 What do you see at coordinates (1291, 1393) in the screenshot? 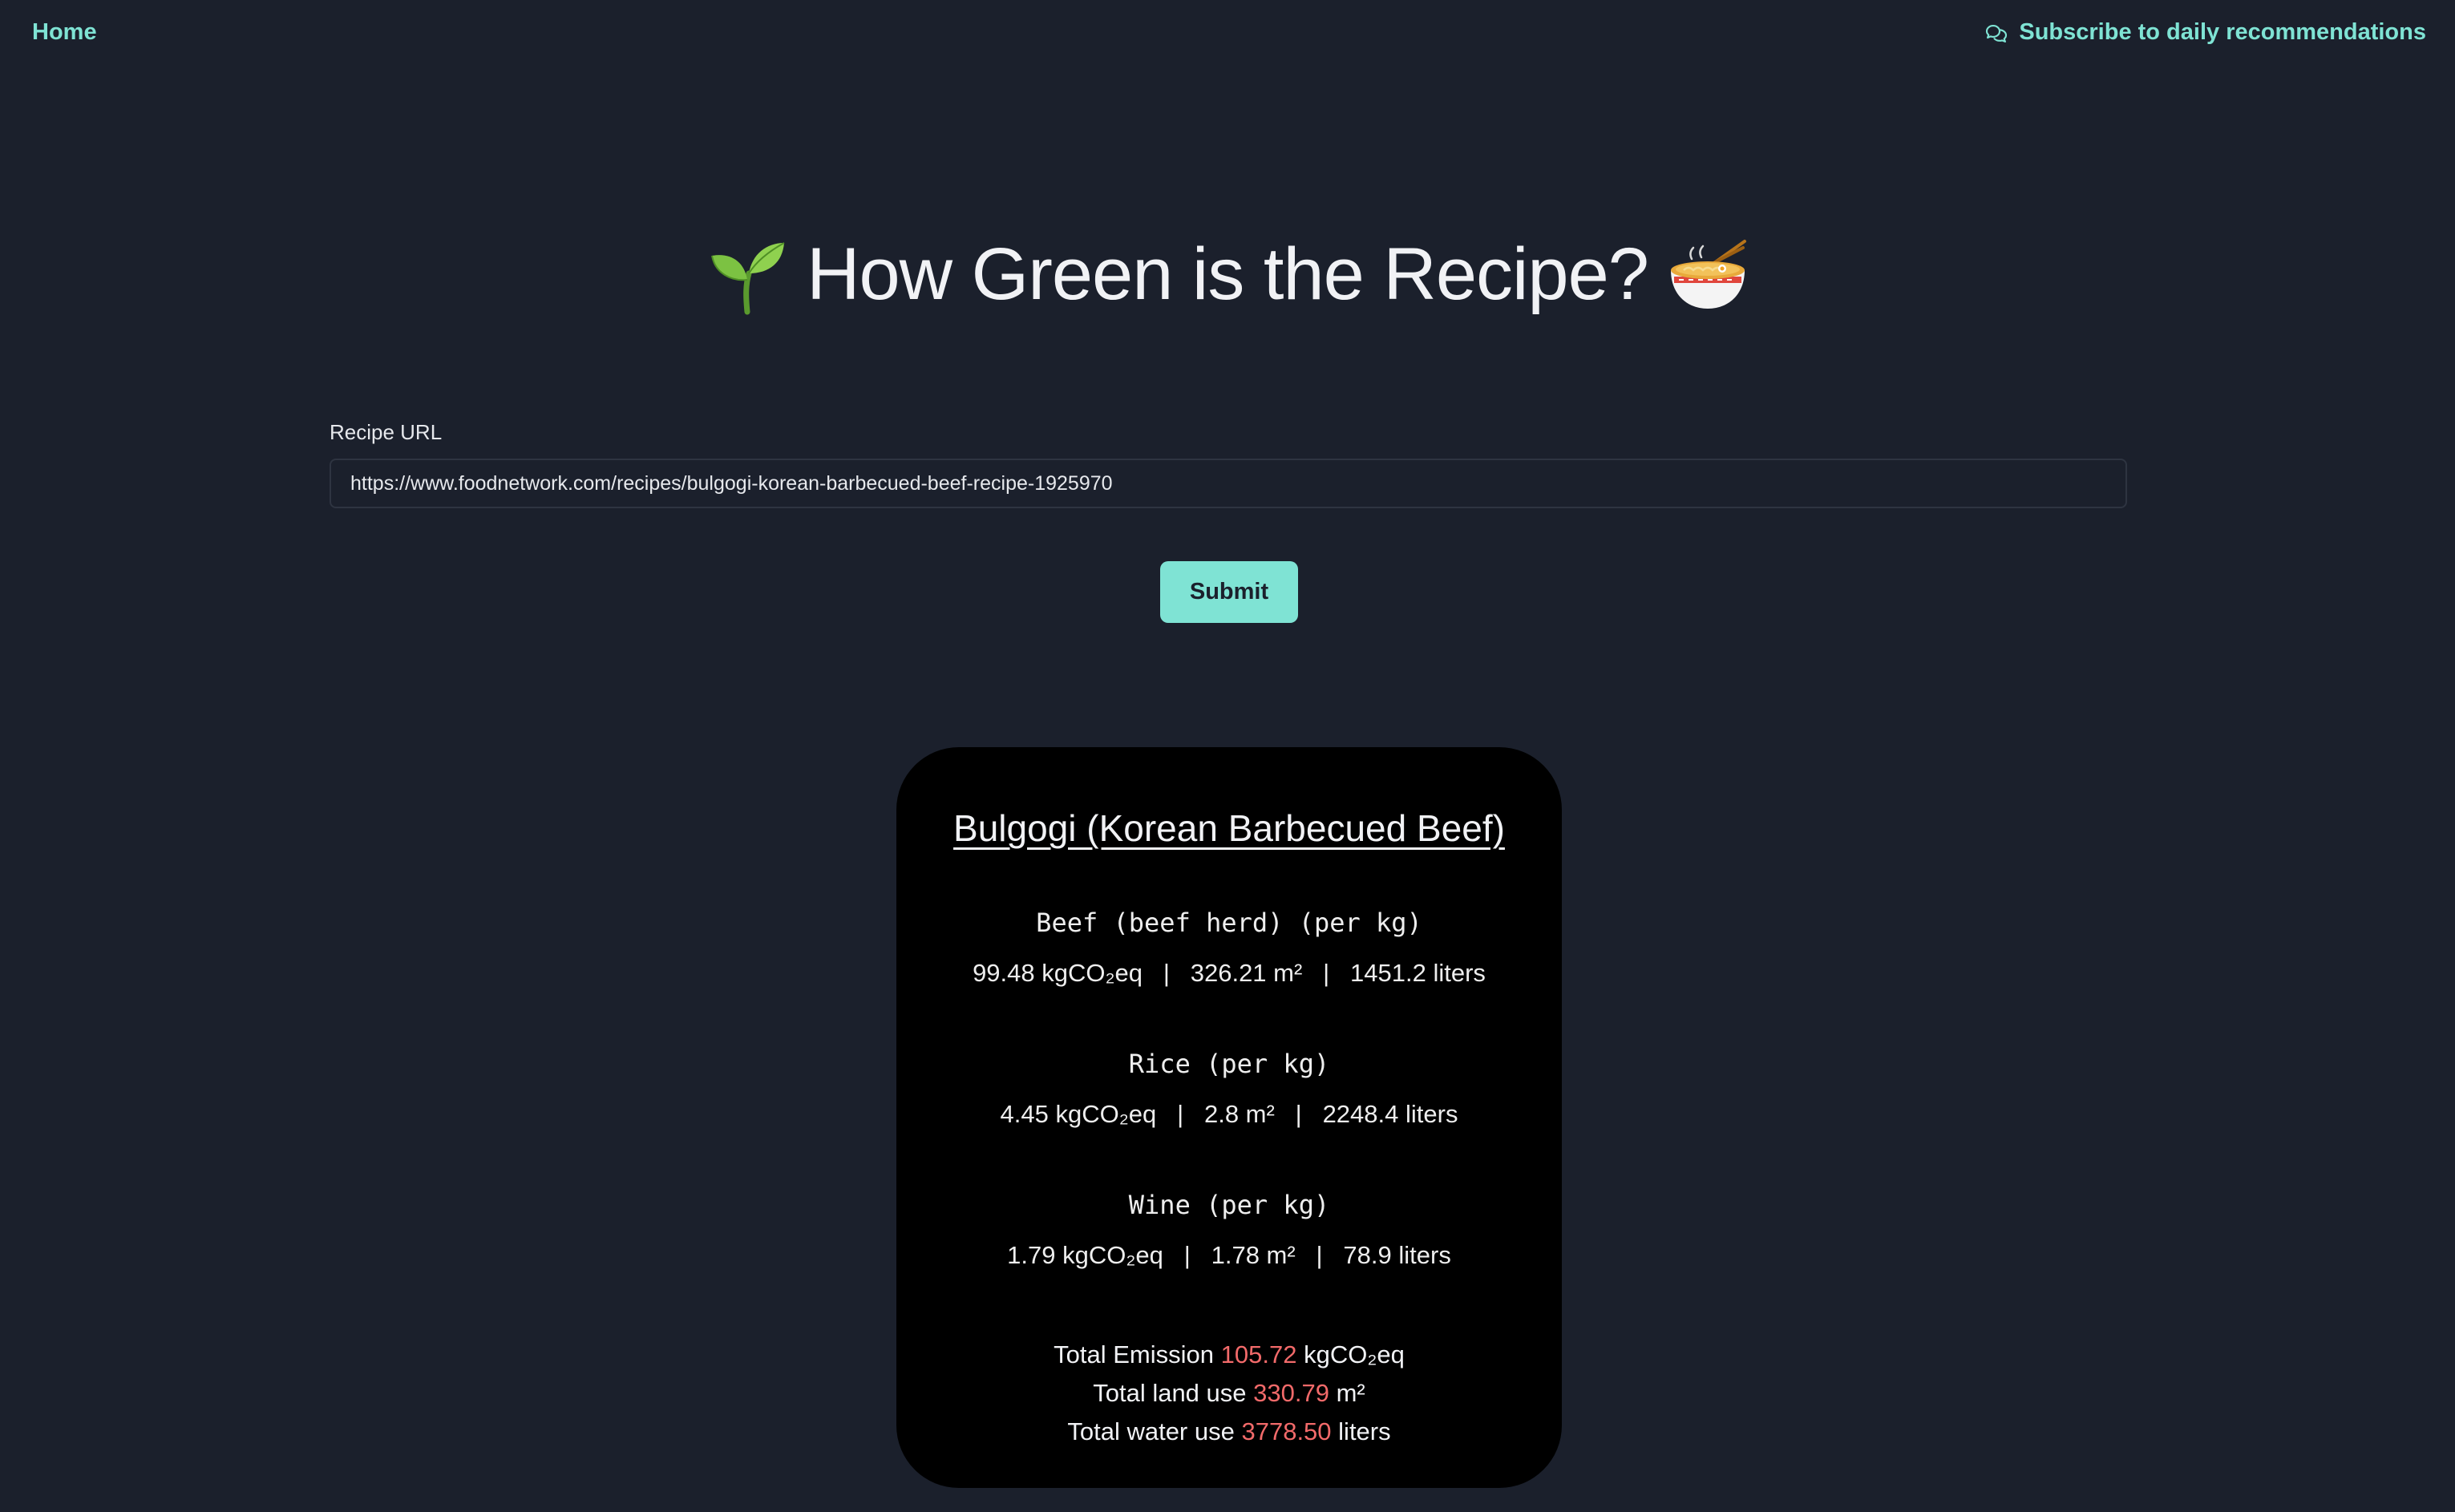
I see `total-land-value: 330.79` at bounding box center [1291, 1393].